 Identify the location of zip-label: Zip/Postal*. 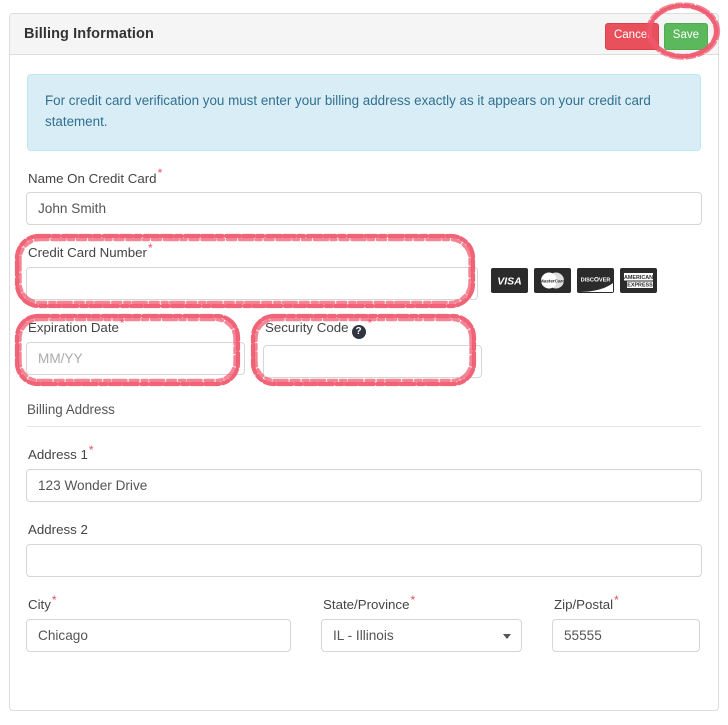
(627, 603).